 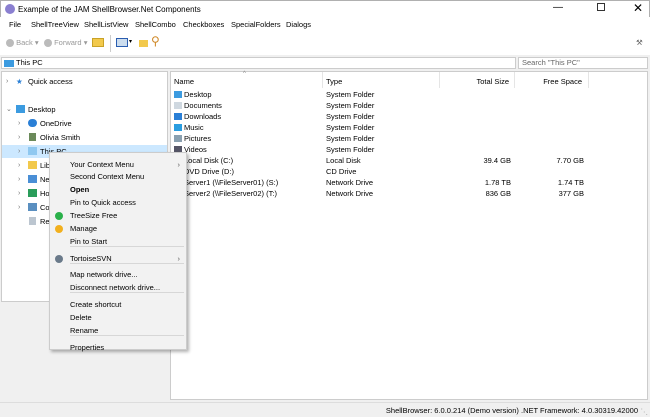 I want to click on column-type: Type, so click(x=334, y=81).